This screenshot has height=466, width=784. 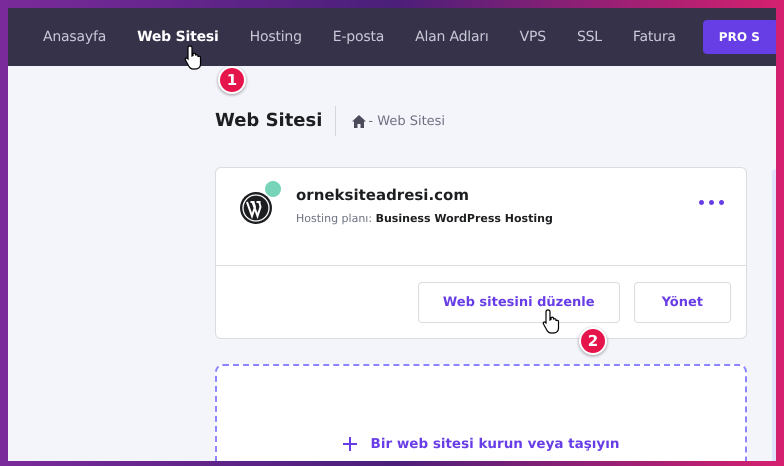 What do you see at coordinates (178, 37) in the screenshot?
I see `nav-tab: Web Sitesi` at bounding box center [178, 37].